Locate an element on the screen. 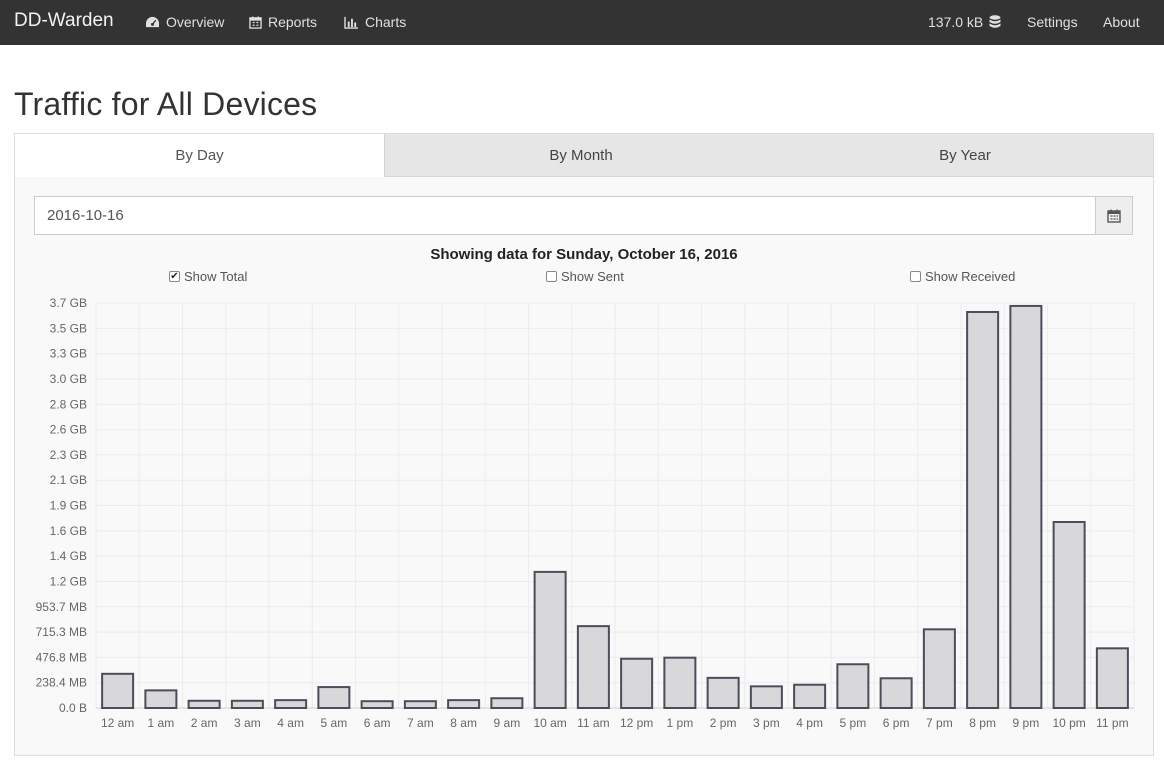  nav-overview: Overview is located at coordinates (184, 22).